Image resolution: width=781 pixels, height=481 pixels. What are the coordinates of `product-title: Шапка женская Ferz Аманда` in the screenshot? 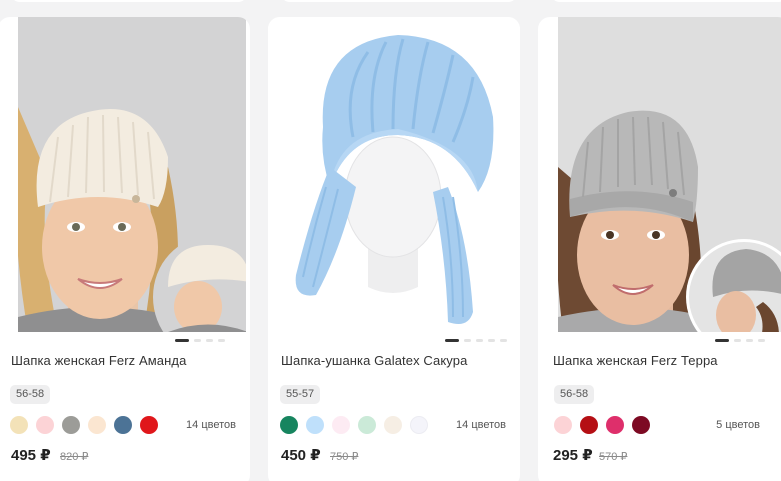 It's located at (98, 360).